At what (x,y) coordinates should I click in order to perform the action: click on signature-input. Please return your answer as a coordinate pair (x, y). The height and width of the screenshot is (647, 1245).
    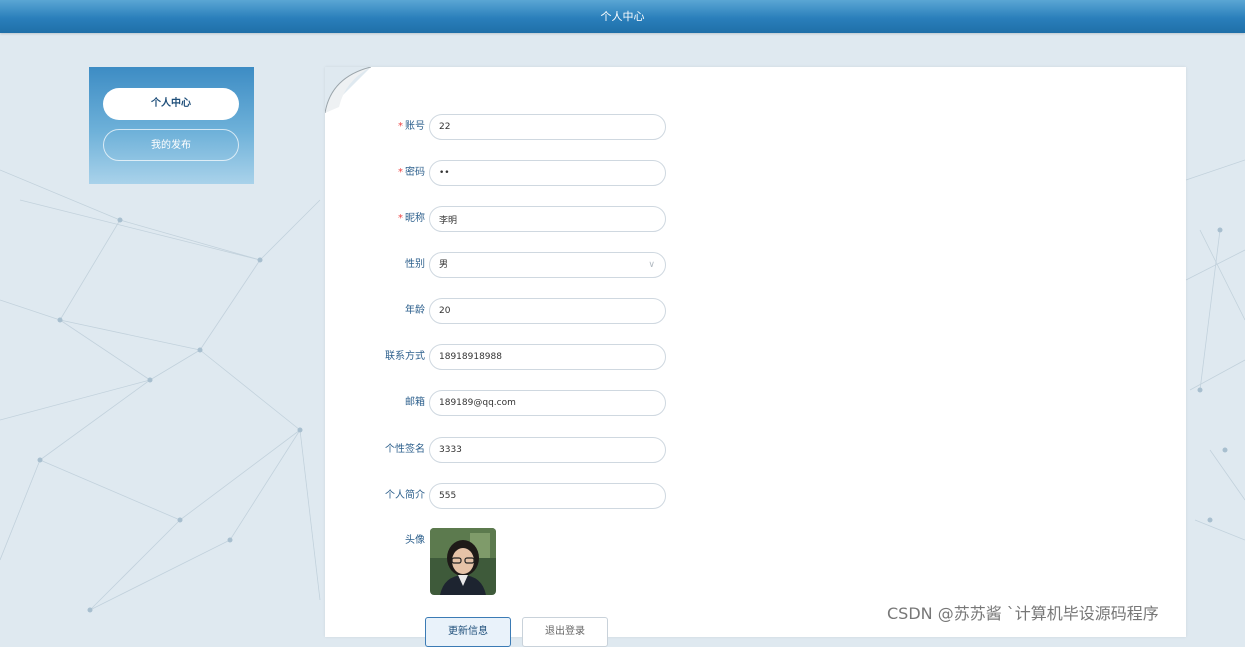
    Looking at the image, I should click on (547, 450).